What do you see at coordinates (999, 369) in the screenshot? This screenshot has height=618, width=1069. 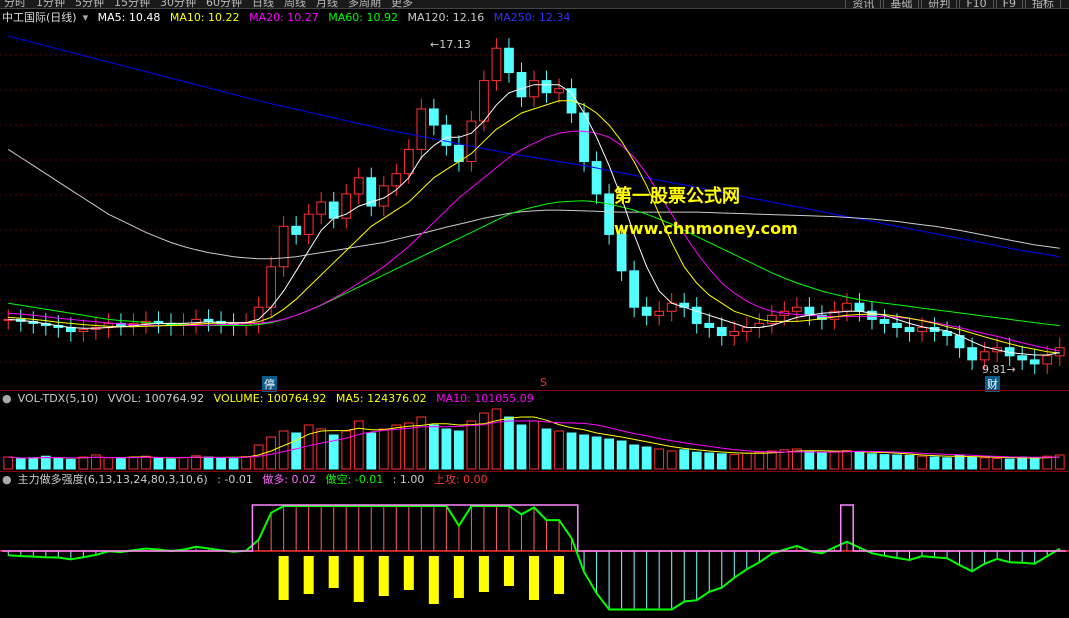 I see `low-price-label: 9.81→` at bounding box center [999, 369].